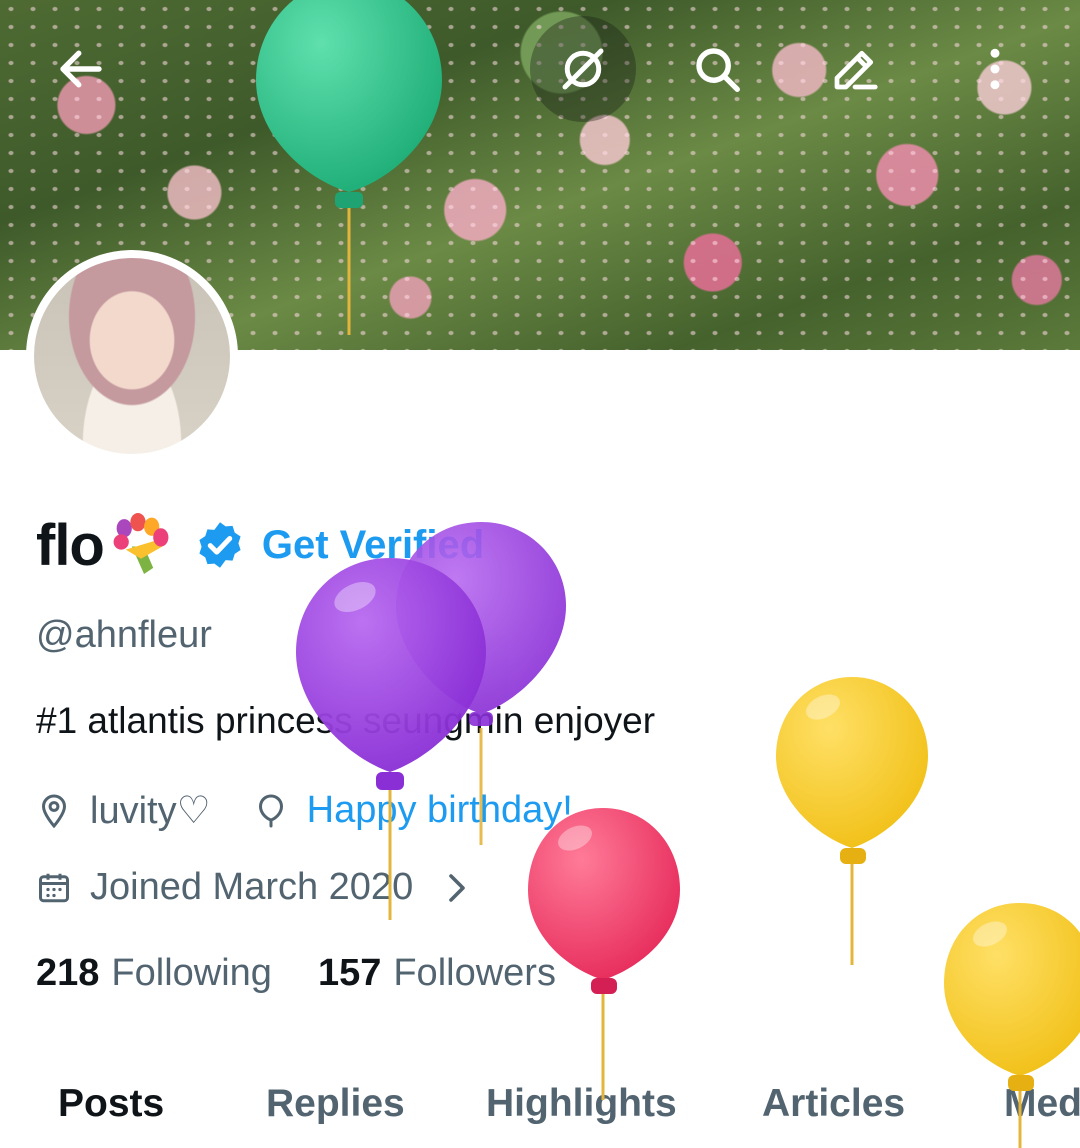 This screenshot has width=1080, height=1148. Describe the element at coordinates (852, 821) in the screenshot. I see `balloon-yellow-right` at that location.